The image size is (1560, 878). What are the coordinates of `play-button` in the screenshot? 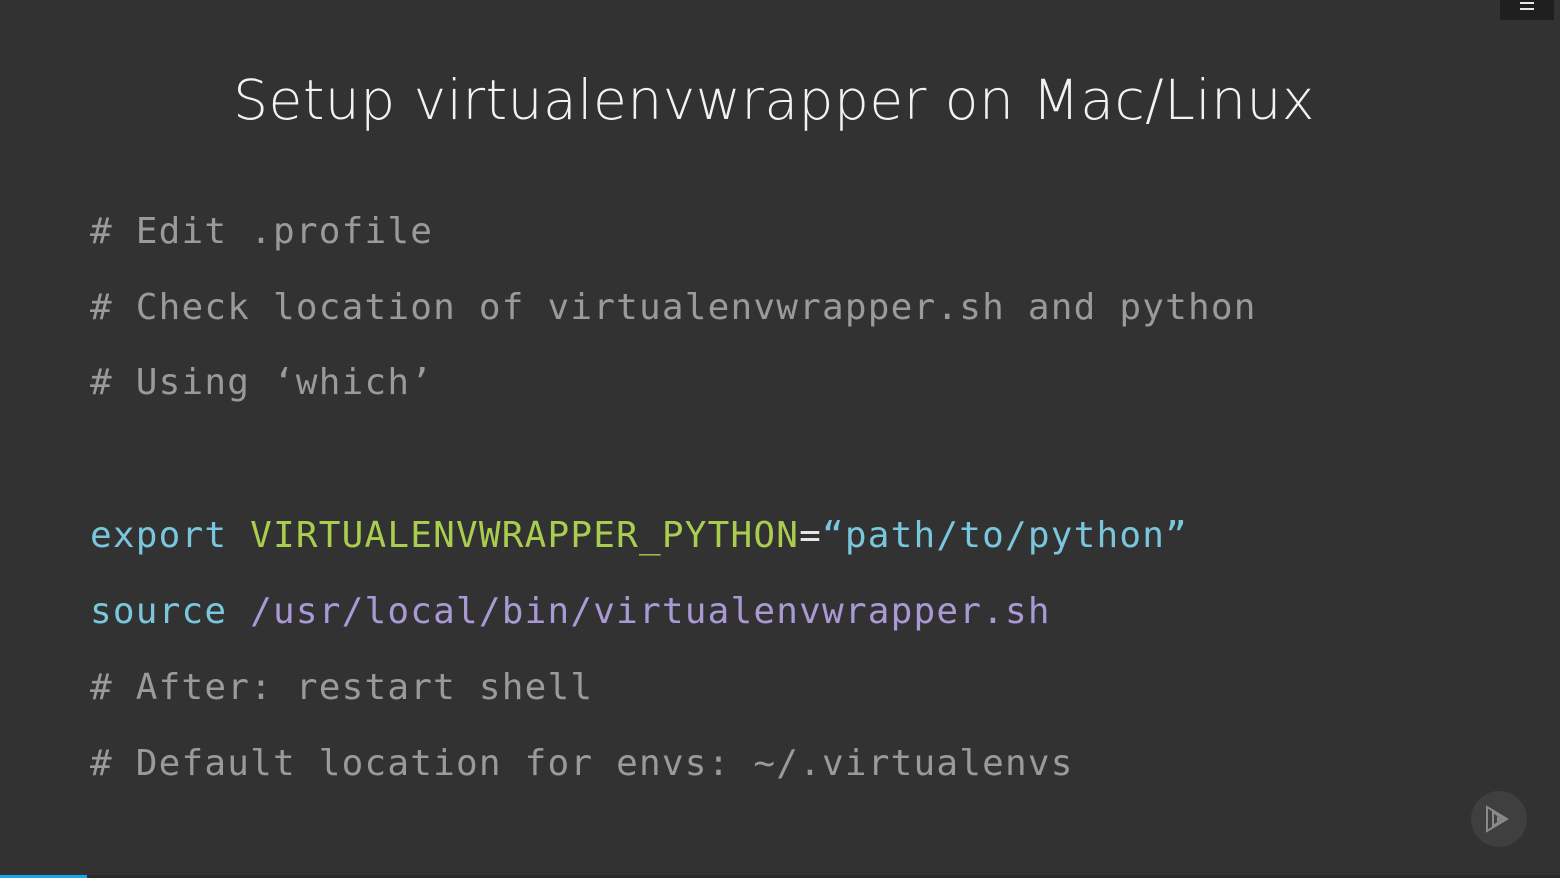 It's located at (1499, 819).